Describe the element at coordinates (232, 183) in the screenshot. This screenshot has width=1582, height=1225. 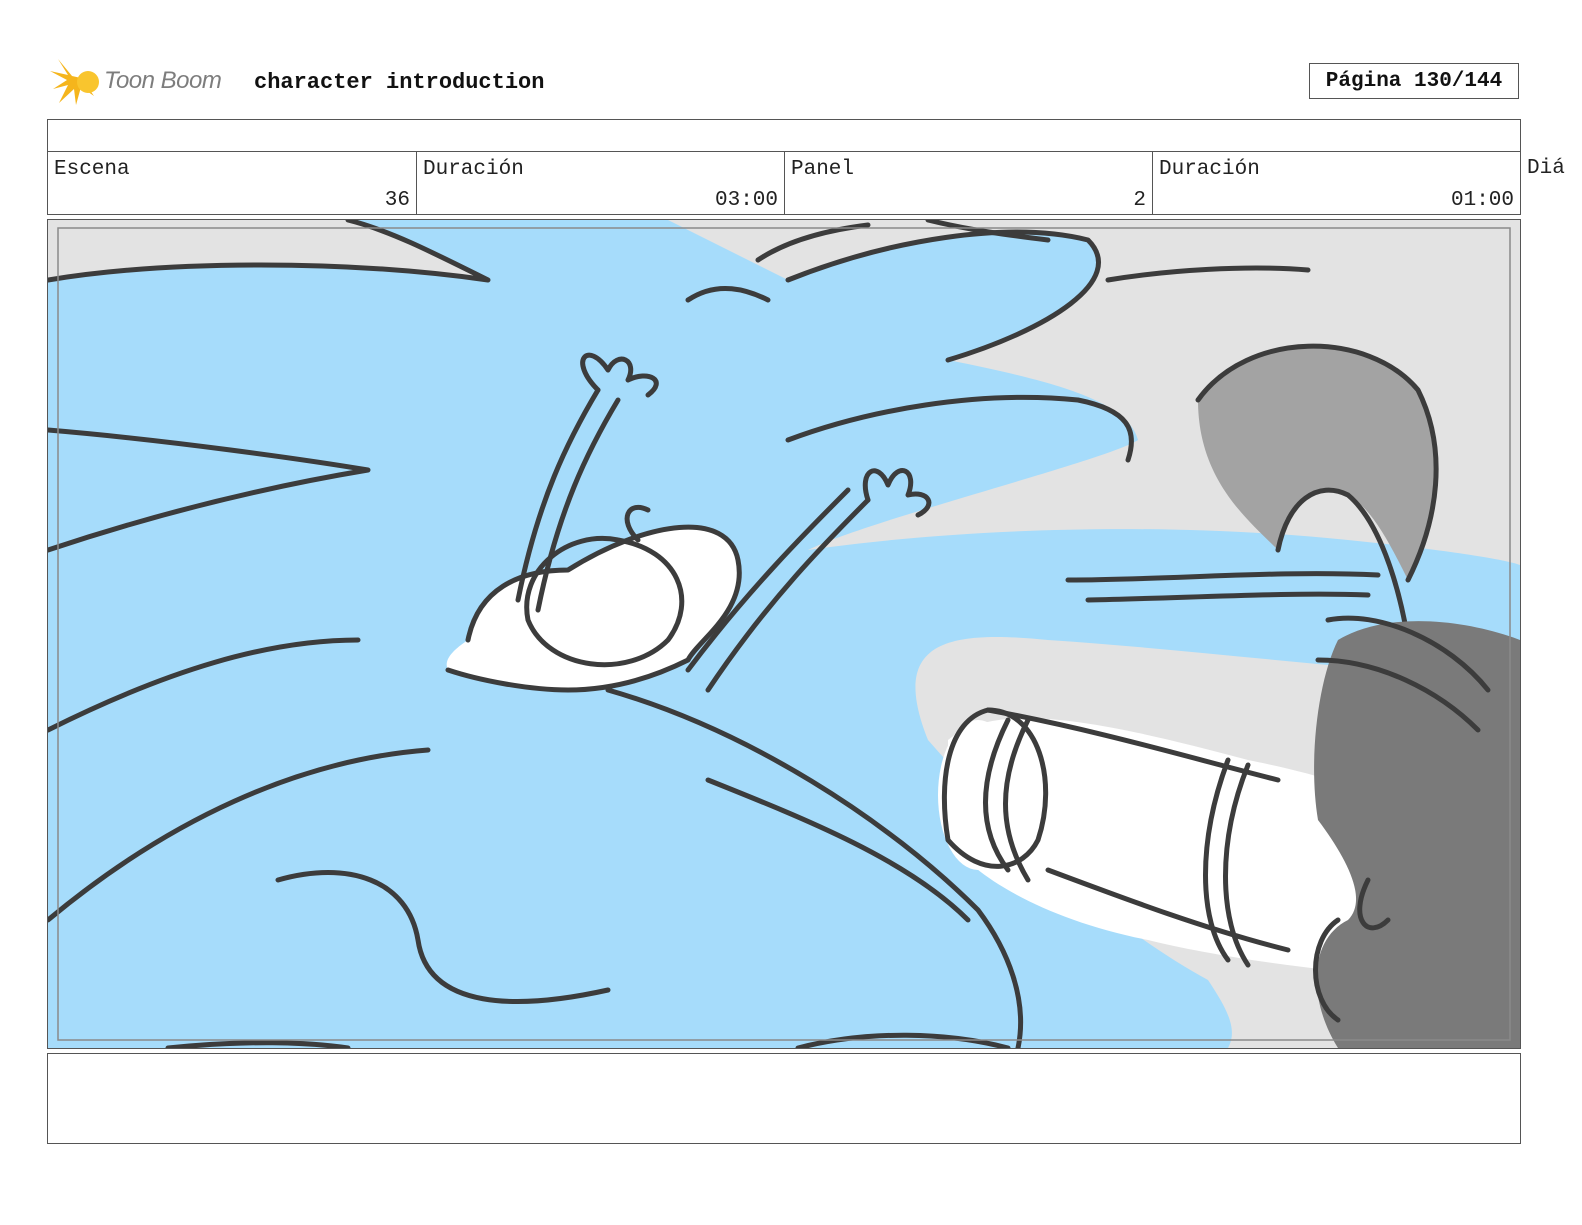
I see `scene-cell: Escena 36` at that location.